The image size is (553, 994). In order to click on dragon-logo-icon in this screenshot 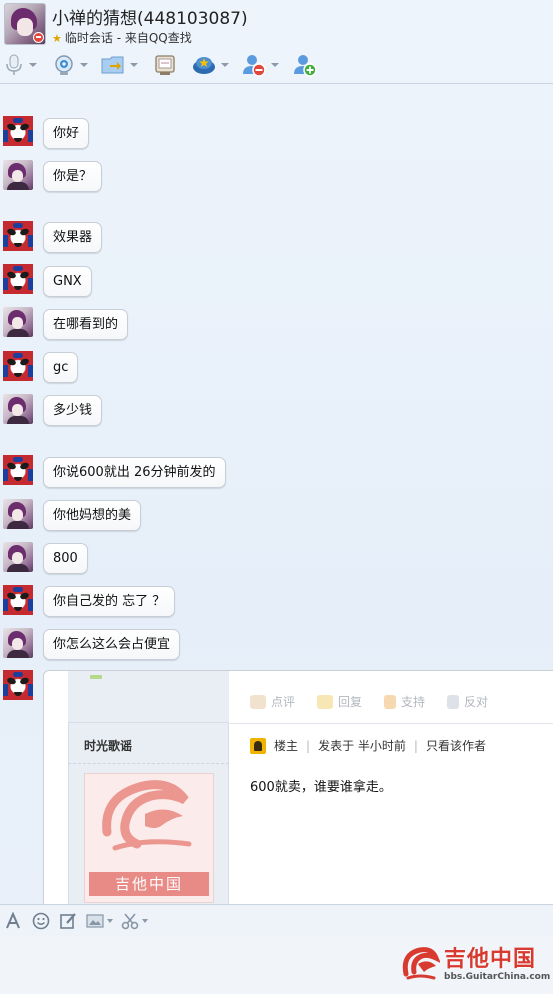, I will do `click(421, 963)`.